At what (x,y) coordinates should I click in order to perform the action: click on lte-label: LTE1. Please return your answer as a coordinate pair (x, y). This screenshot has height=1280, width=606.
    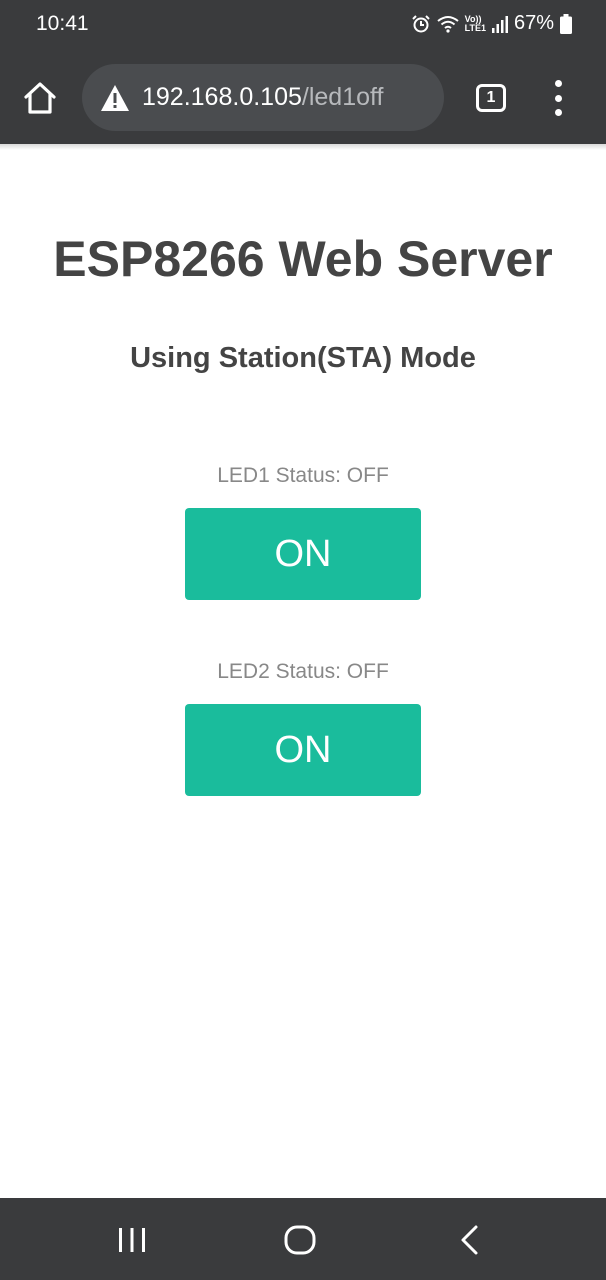
    Looking at the image, I should click on (475, 27).